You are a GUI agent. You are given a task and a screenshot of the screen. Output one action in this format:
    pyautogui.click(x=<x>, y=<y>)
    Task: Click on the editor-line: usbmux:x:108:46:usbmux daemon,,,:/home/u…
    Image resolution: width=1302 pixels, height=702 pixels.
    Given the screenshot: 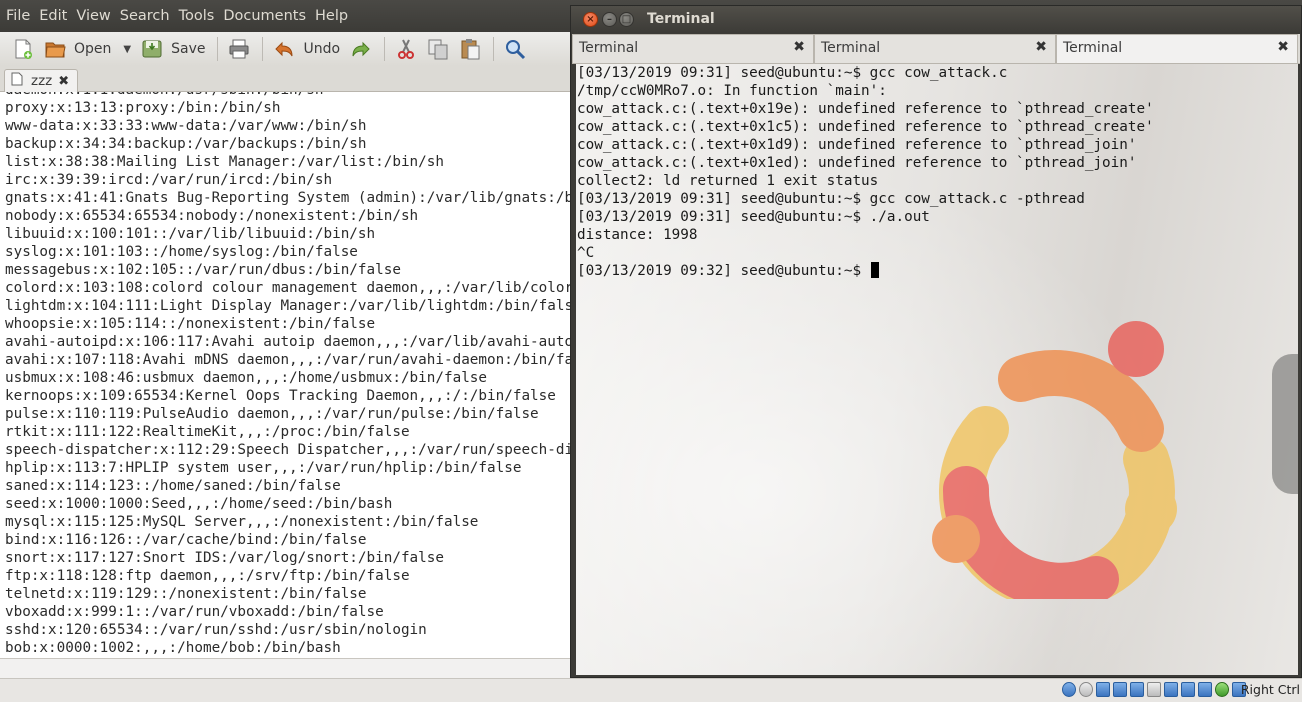 What is the action you would take?
    pyautogui.click(x=246, y=378)
    